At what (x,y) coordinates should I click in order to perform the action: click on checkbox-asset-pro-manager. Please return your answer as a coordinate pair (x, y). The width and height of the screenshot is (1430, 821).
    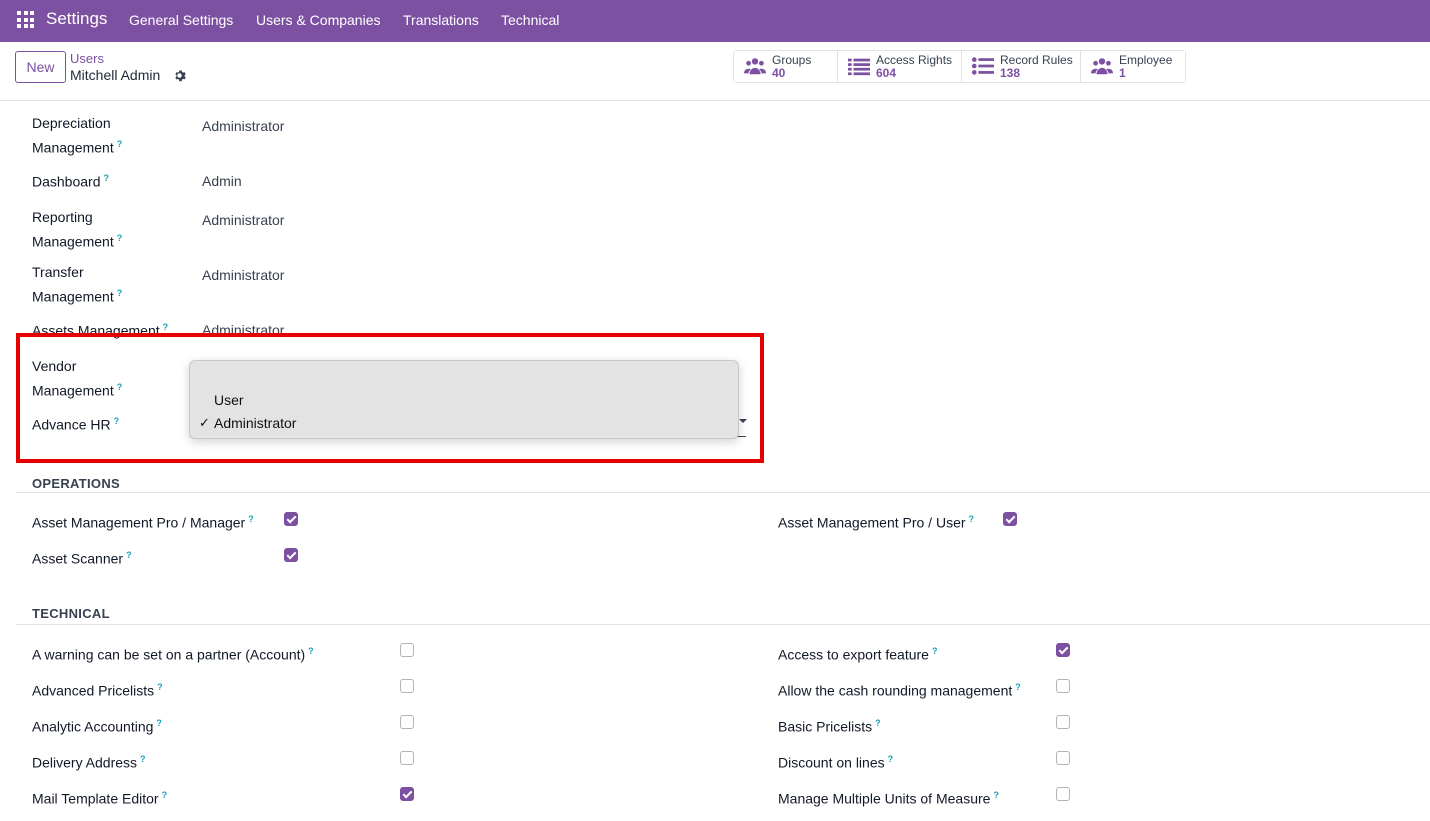
    Looking at the image, I should click on (291, 519).